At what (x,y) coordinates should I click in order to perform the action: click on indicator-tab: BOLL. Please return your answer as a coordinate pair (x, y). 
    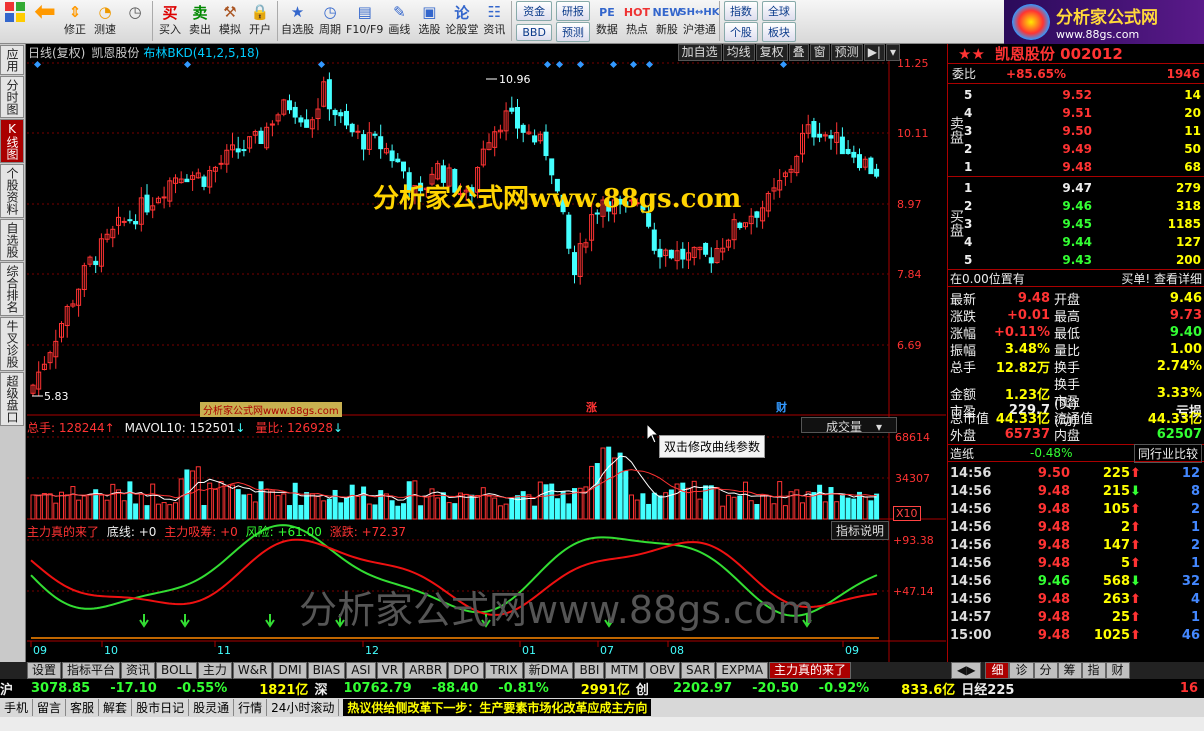
    Looking at the image, I should click on (176, 670).